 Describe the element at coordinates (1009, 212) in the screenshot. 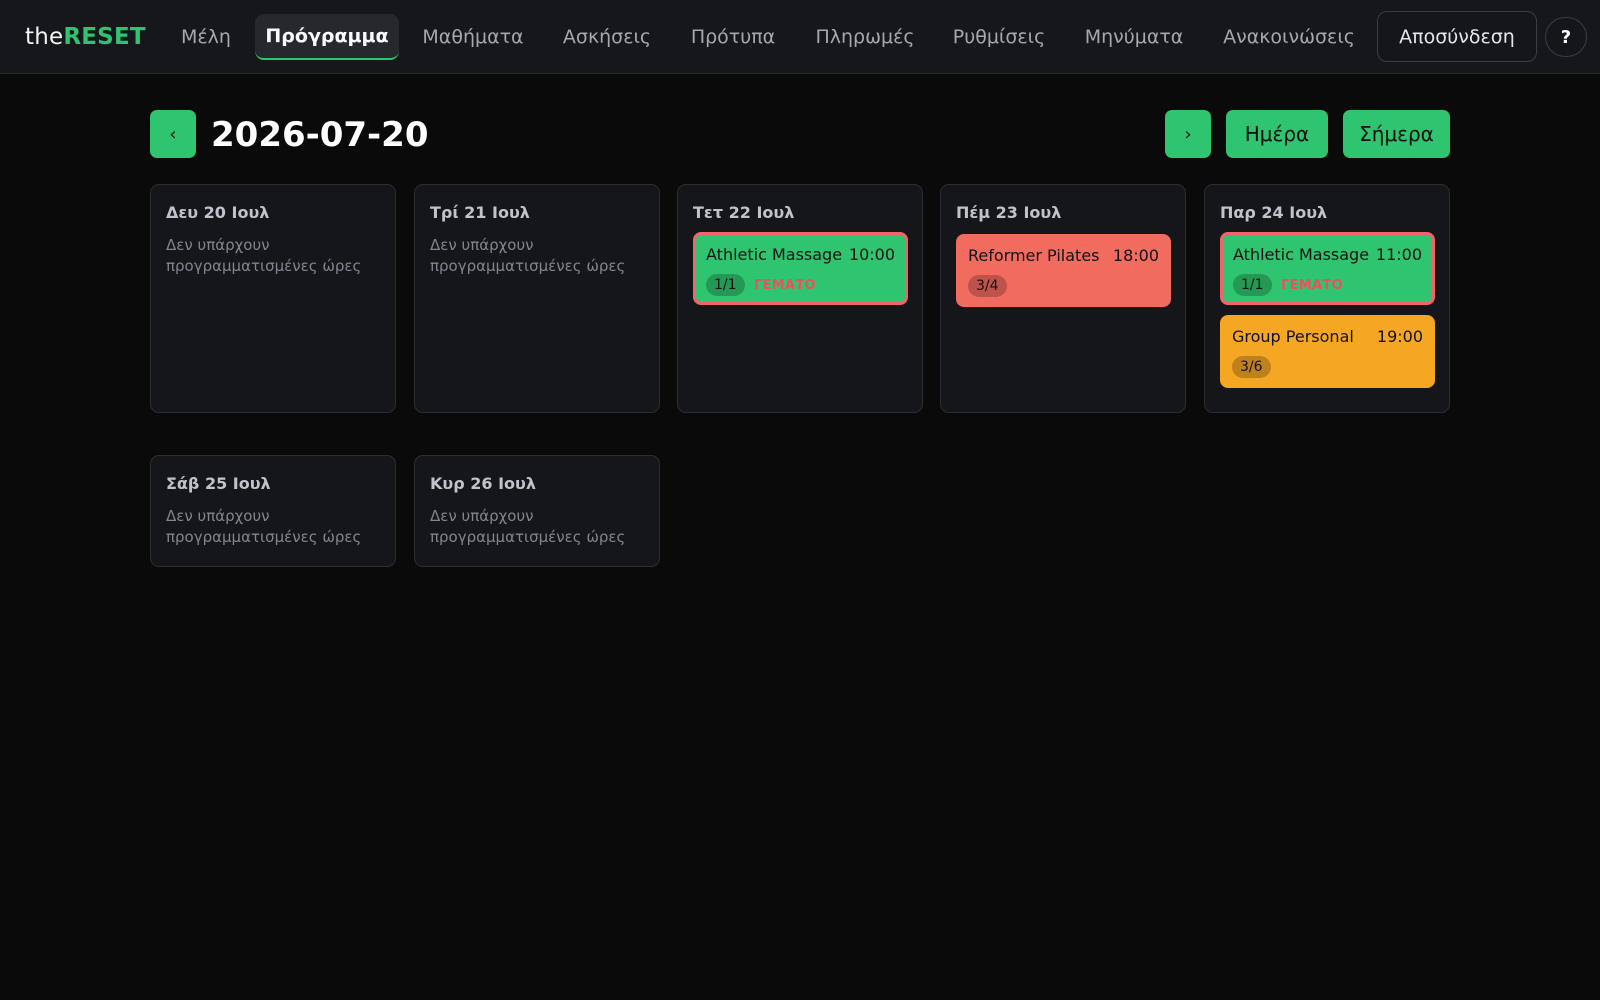

I see `day-header: Πέμ 23 Ιουλ` at that location.